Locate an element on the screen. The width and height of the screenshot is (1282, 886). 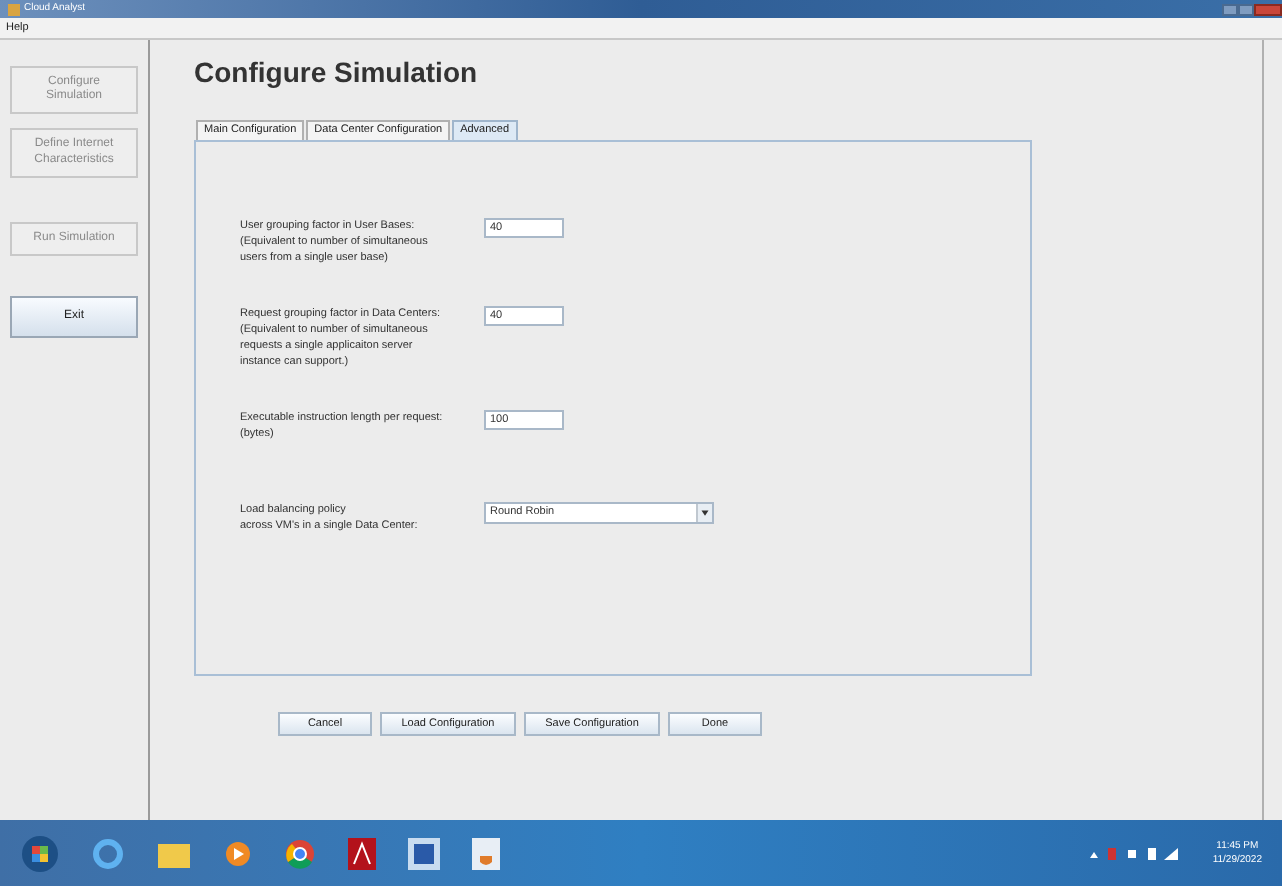
start-button-icon is located at coordinates (40, 853).